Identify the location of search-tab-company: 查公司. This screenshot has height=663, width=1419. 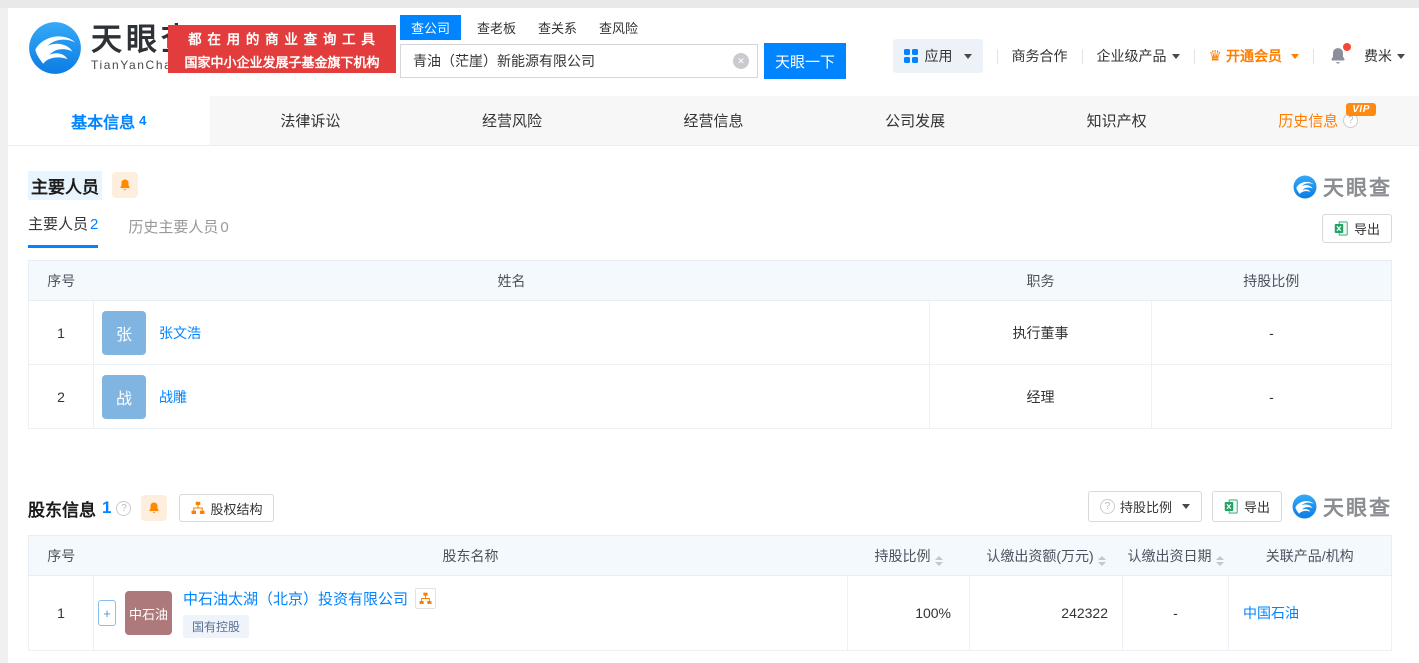
(431, 27).